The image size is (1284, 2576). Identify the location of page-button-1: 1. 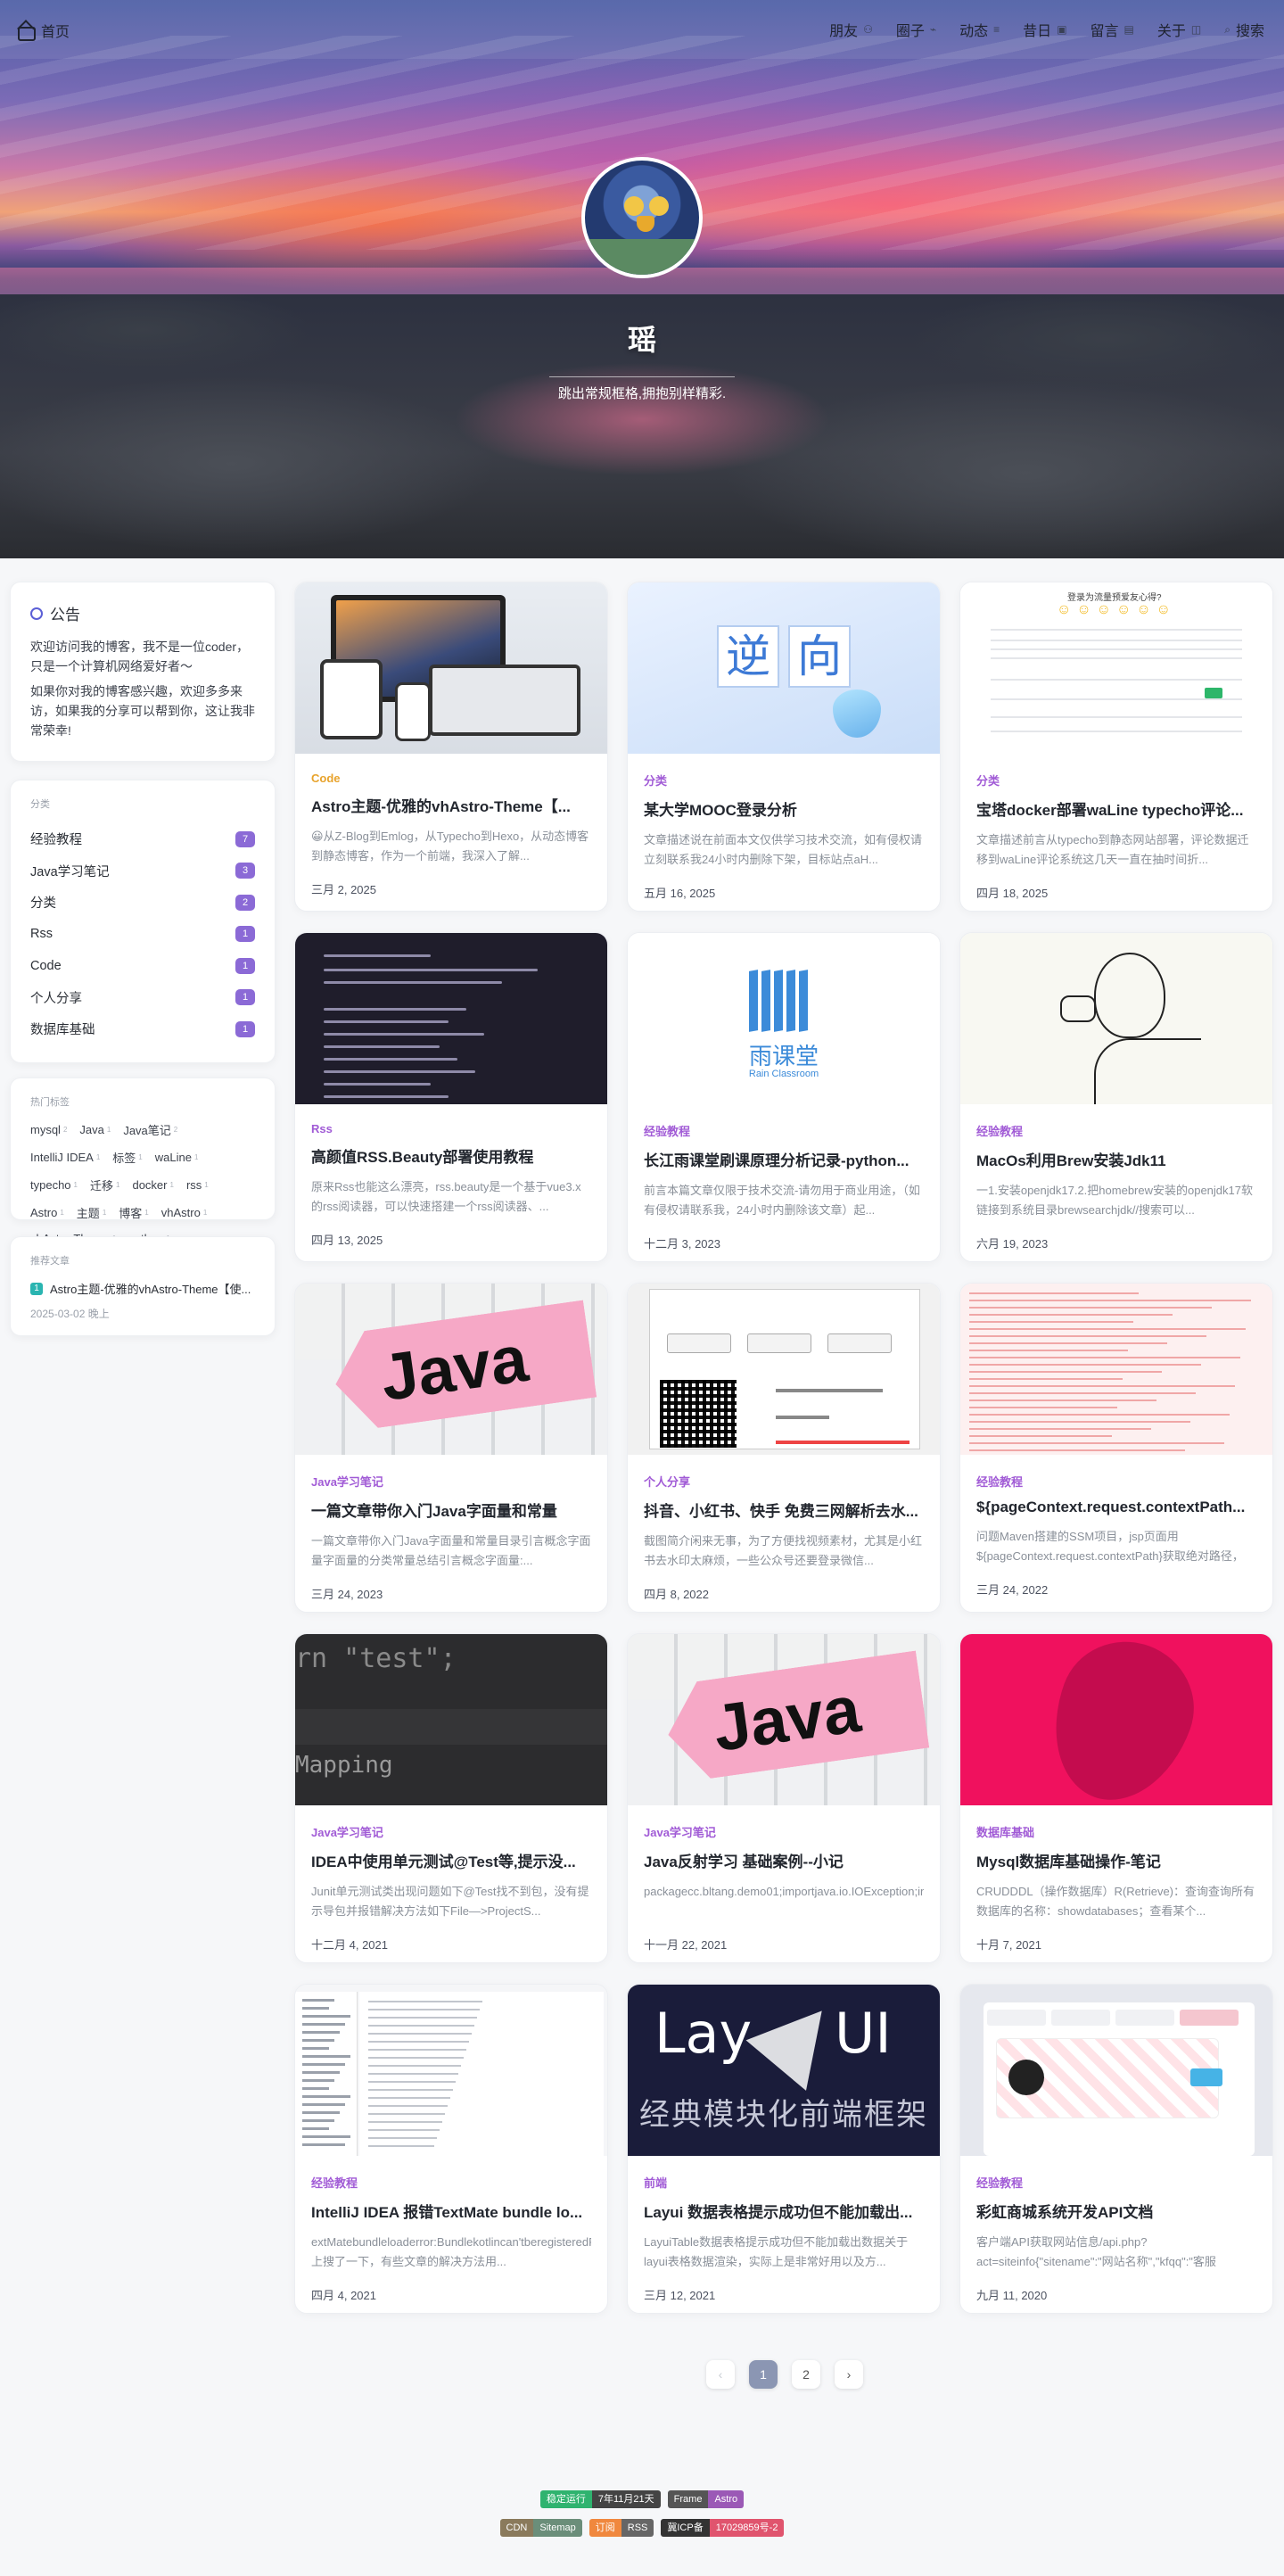
(763, 2375).